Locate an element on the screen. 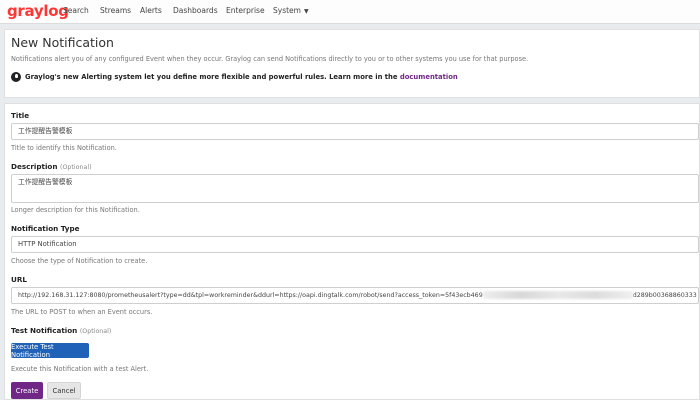  title-label: Title is located at coordinates (20, 115).